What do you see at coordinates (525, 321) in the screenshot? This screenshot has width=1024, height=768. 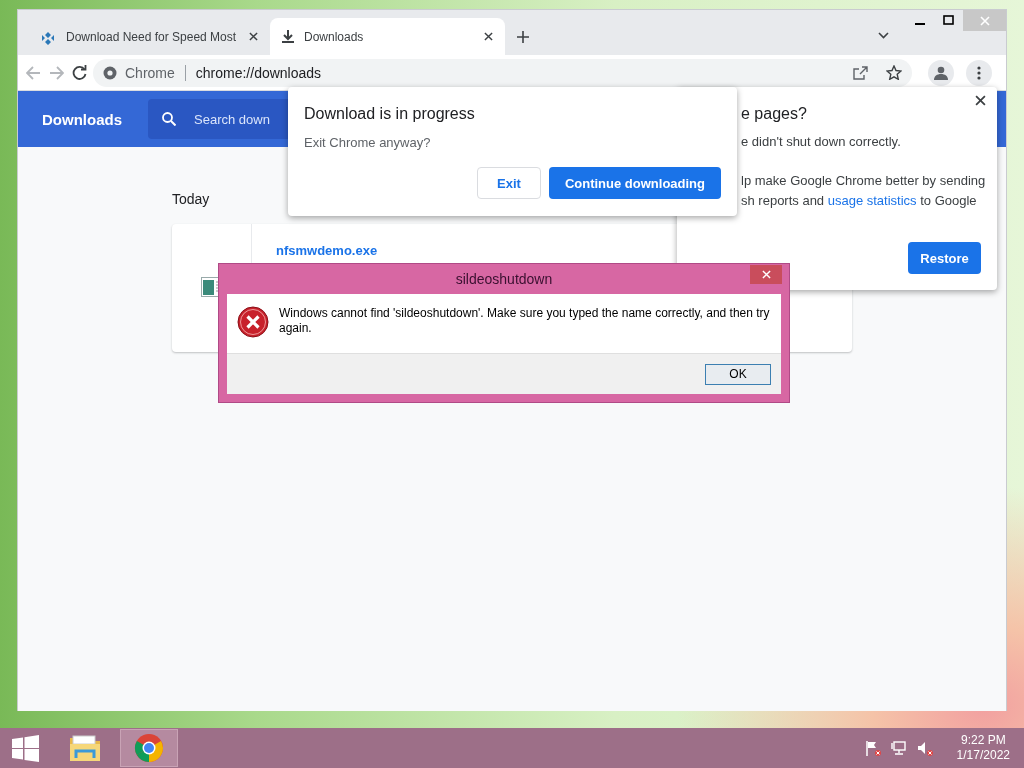 I see `error-message: Windows cannot find 'sildeoshutdown'. Make sure you typed the name correctly, and then try again.` at bounding box center [525, 321].